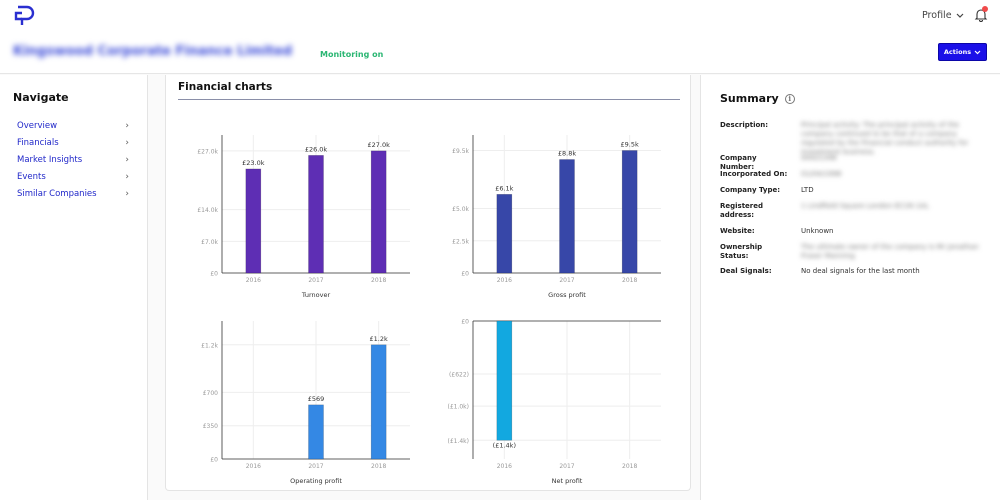  What do you see at coordinates (957, 52) in the screenshot?
I see `actions-label: Actions` at bounding box center [957, 52].